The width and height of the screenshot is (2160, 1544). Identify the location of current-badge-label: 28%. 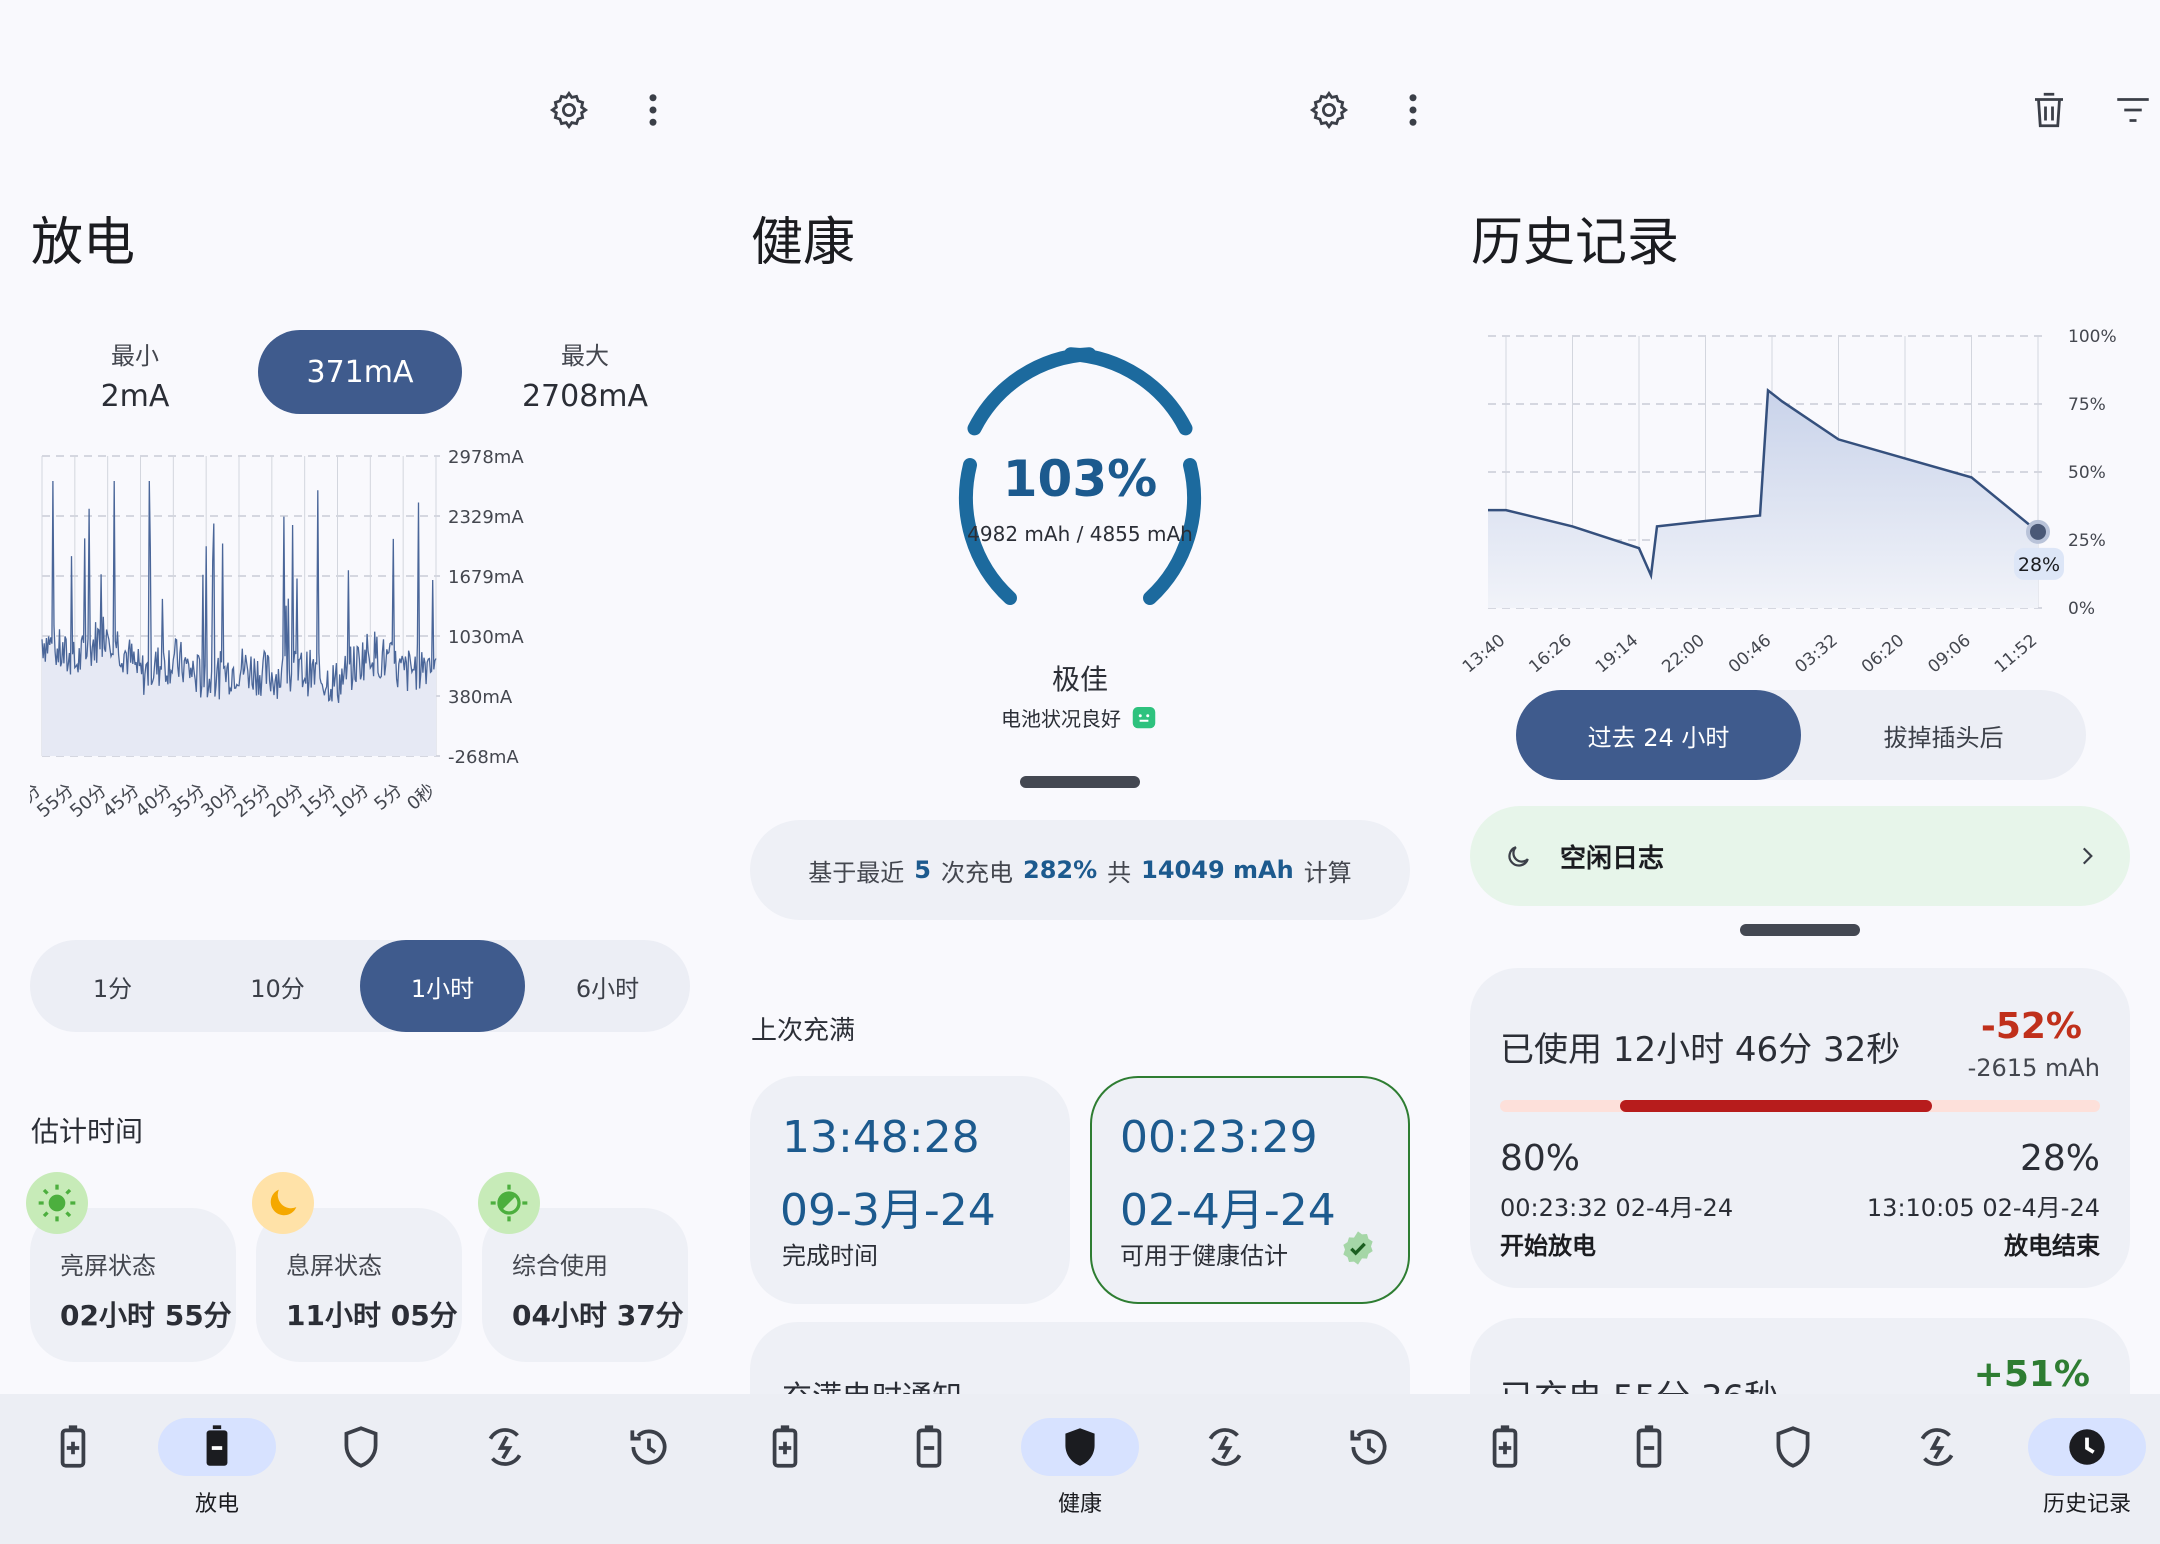
(2039, 565).